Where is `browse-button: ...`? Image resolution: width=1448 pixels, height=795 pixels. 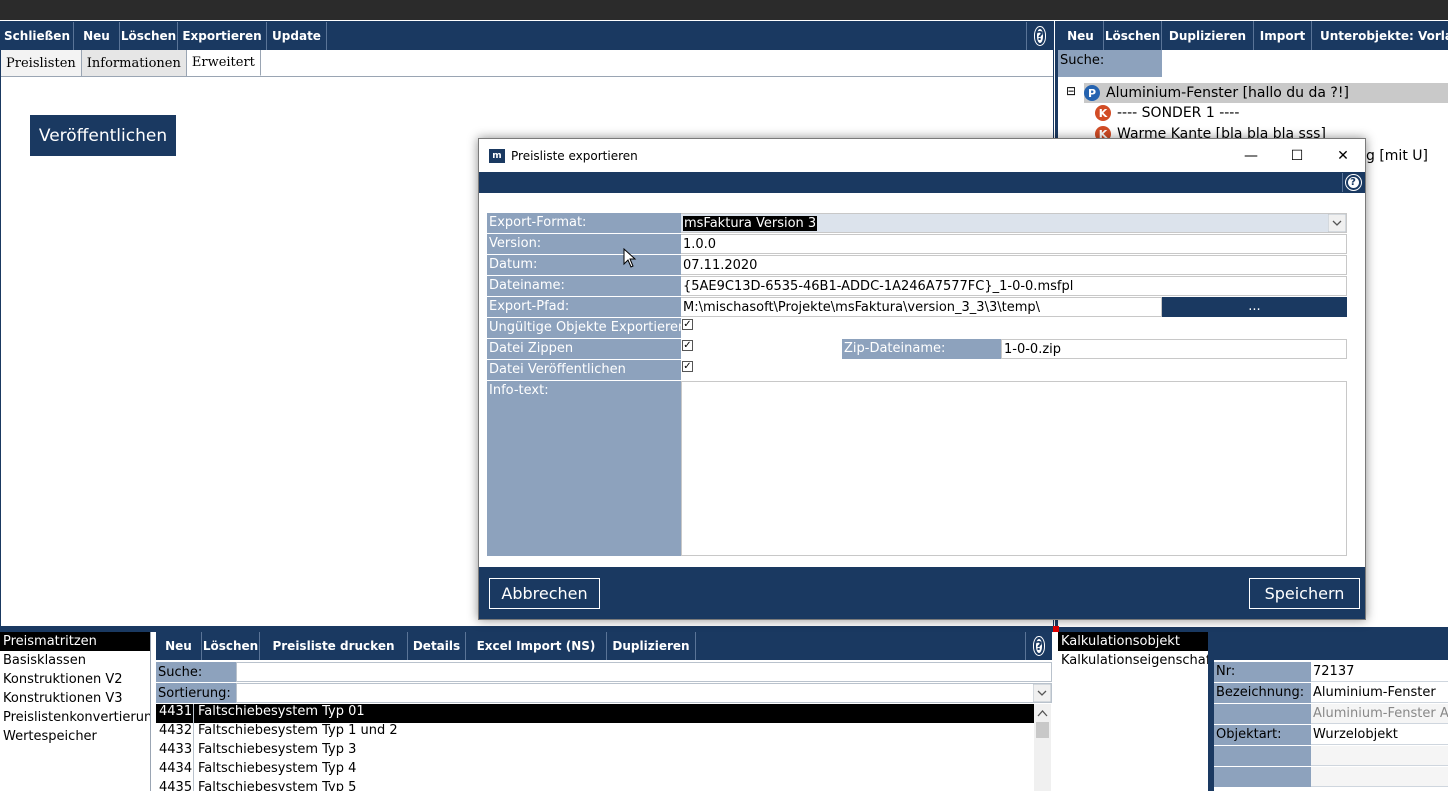 browse-button: ... is located at coordinates (1254, 307).